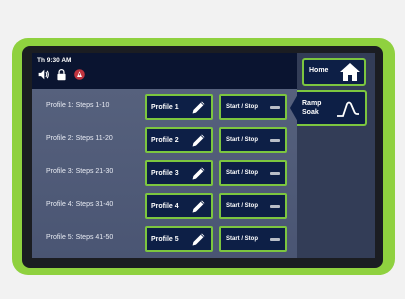 The height and width of the screenshot is (299, 405). I want to click on ramp-soak-label-line2: Soak, so click(310, 112).